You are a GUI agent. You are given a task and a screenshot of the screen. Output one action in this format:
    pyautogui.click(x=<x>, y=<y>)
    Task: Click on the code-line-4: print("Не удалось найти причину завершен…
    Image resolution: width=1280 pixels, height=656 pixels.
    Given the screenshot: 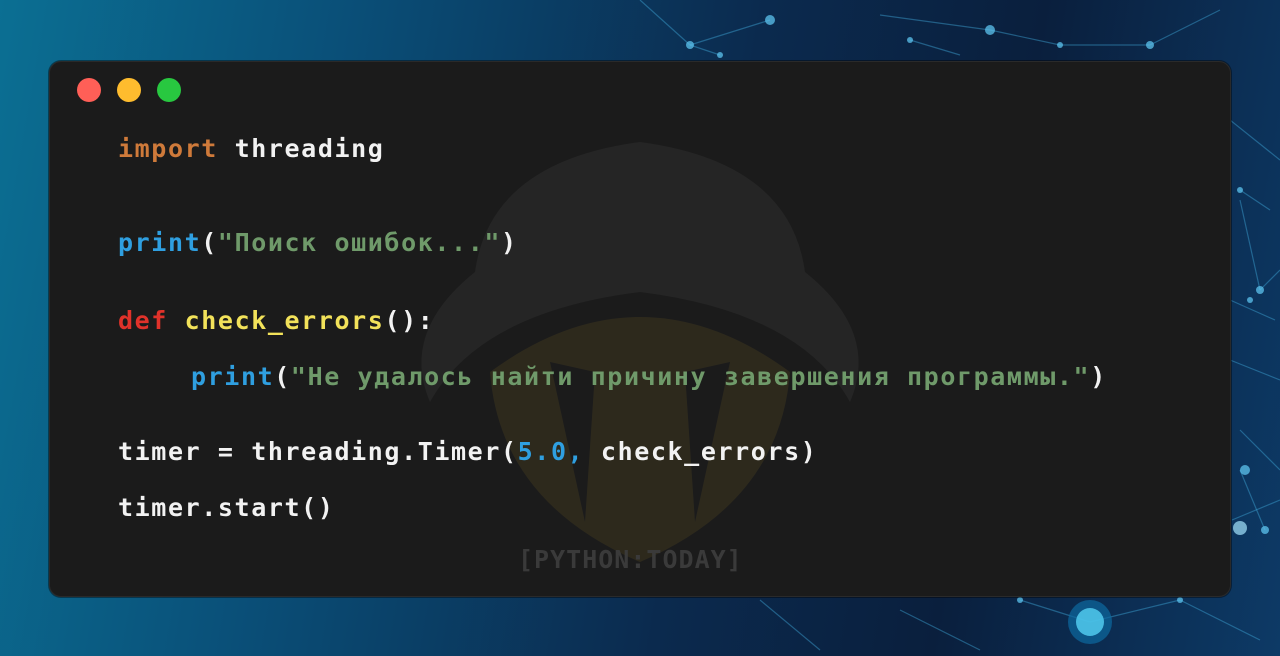 What is the action you would take?
    pyautogui.click(x=649, y=376)
    